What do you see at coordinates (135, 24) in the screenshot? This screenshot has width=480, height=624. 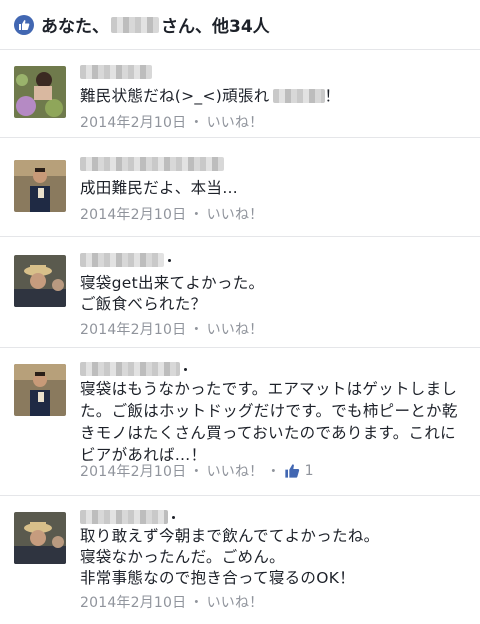 I see `blurred-name` at bounding box center [135, 24].